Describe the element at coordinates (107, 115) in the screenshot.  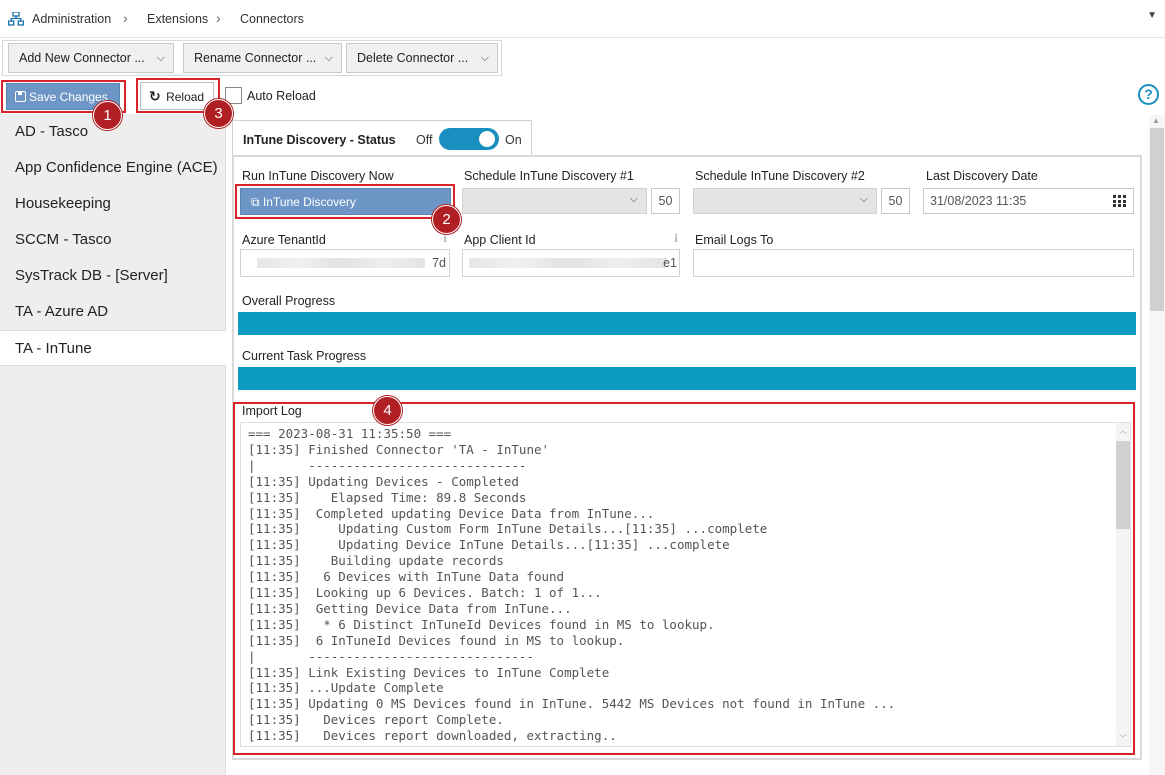
I see `step-badge-1: 1` at that location.